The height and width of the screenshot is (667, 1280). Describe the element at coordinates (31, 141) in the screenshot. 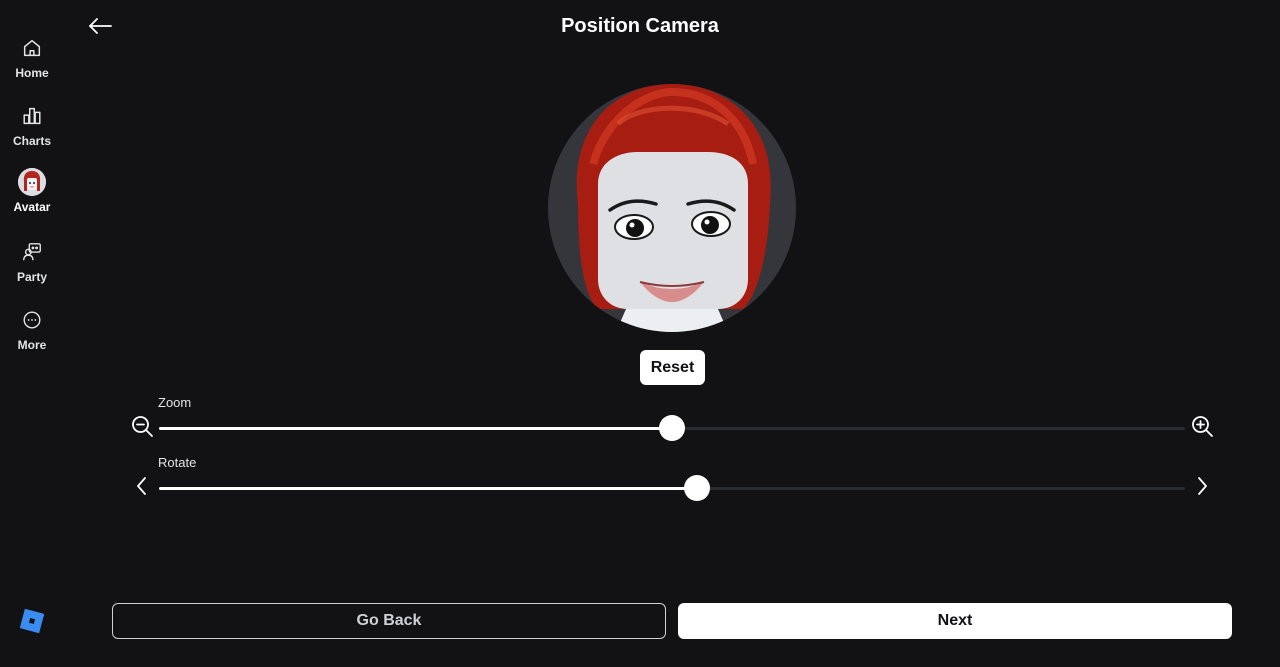

I see `sidebar-item-label: Charts` at that location.